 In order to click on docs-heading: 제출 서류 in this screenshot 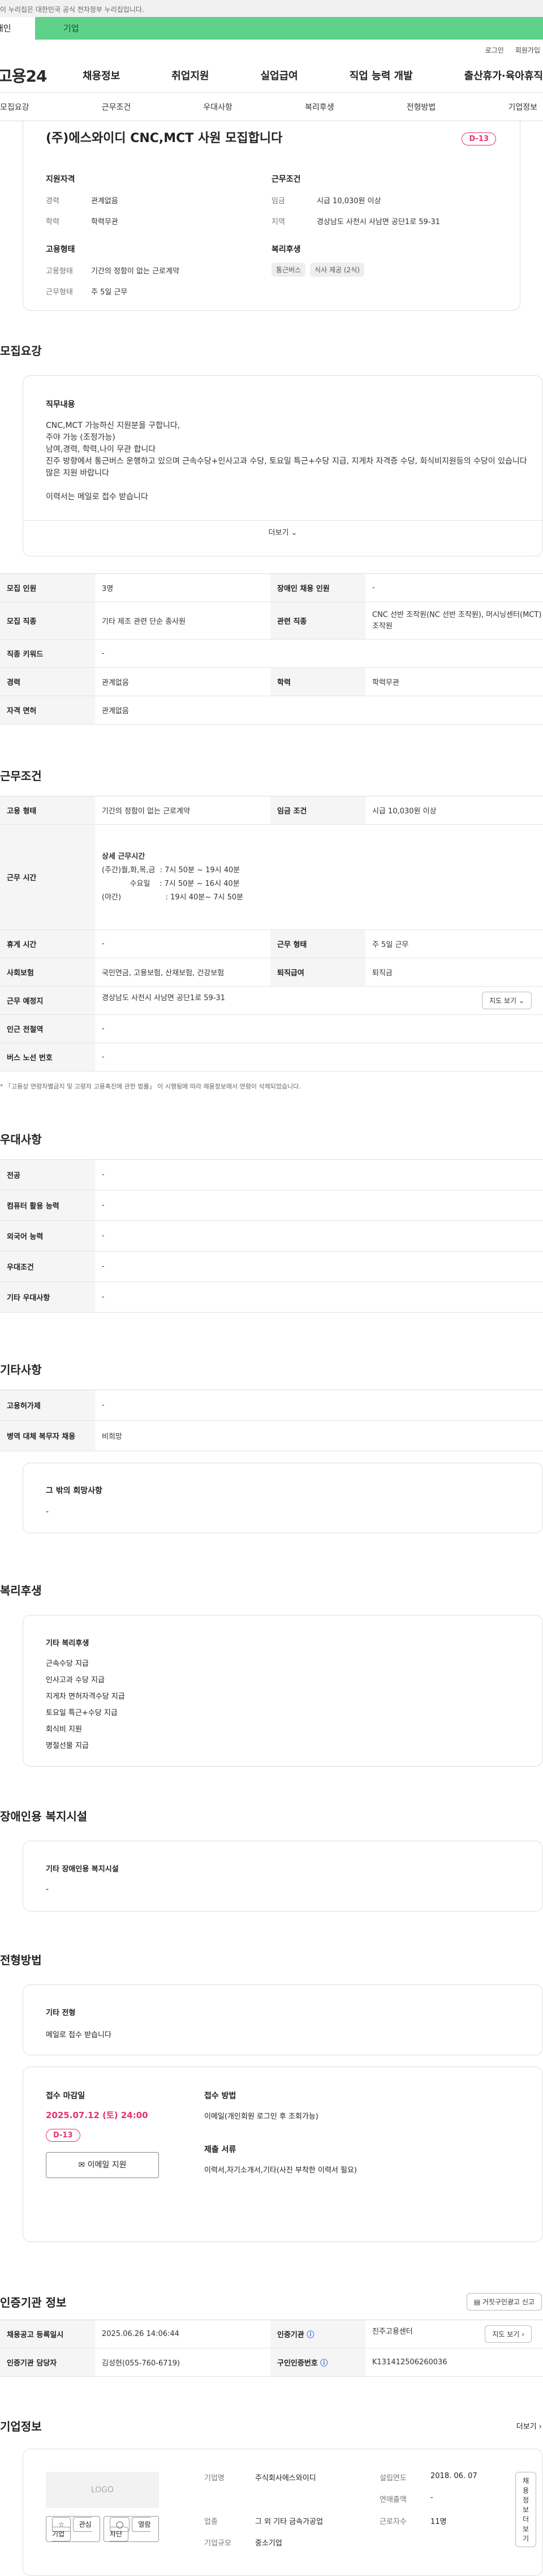, I will do `click(220, 2149)`.